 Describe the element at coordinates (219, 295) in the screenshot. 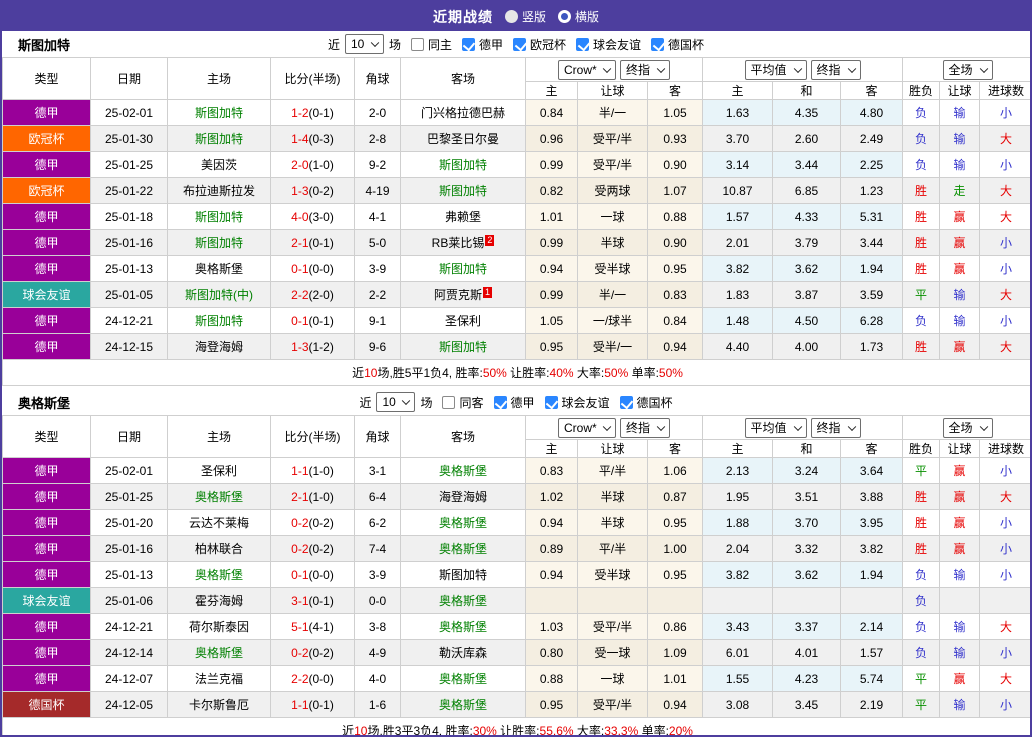

I see `home-team-name: 斯图加特(中)` at that location.